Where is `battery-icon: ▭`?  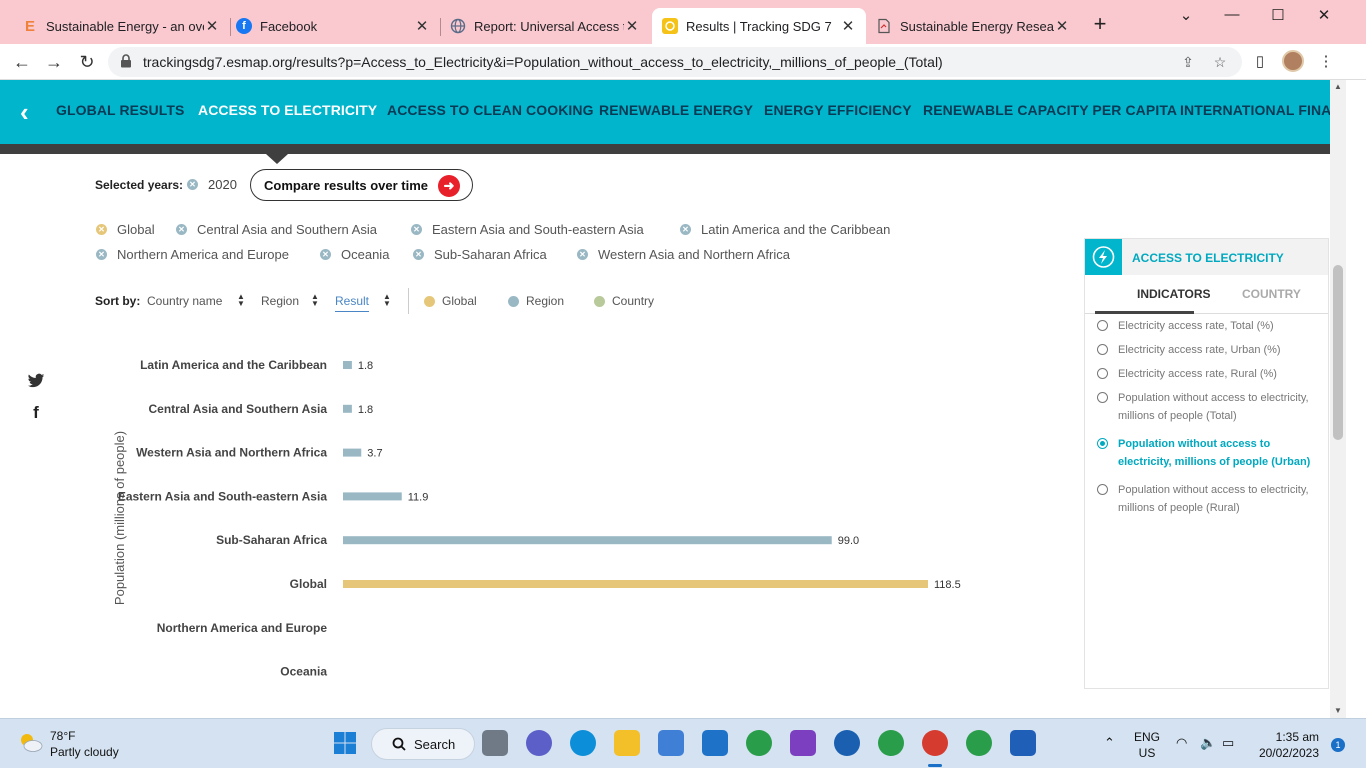 battery-icon: ▭ is located at coordinates (1228, 743).